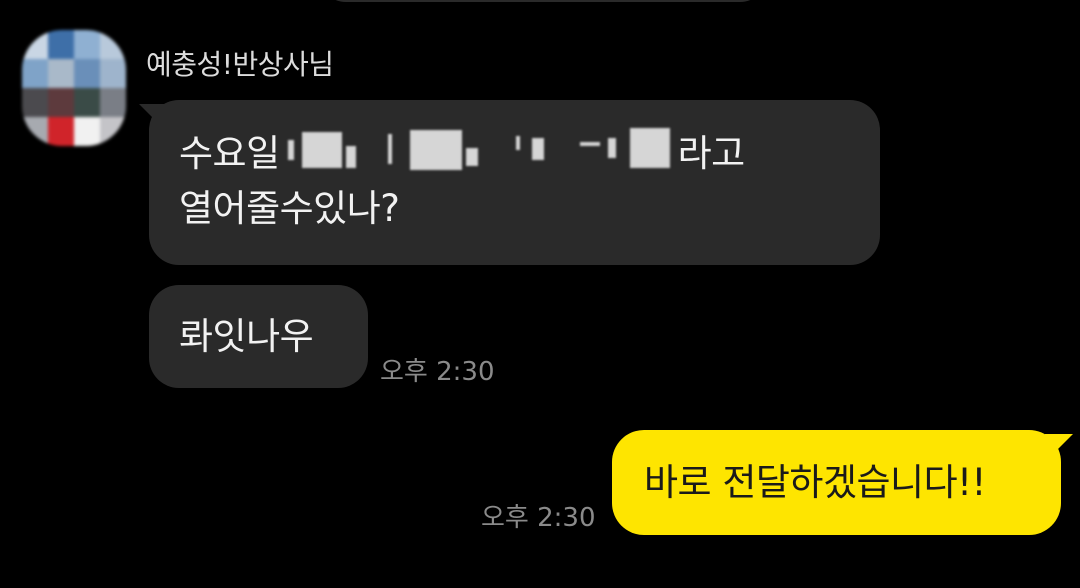  What do you see at coordinates (74, 88) in the screenshot?
I see `sender-avatar` at bounding box center [74, 88].